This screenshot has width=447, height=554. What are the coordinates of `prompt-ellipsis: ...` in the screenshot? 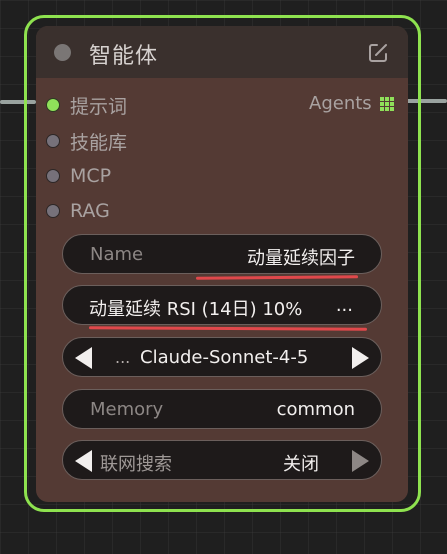 It's located at (344, 305).